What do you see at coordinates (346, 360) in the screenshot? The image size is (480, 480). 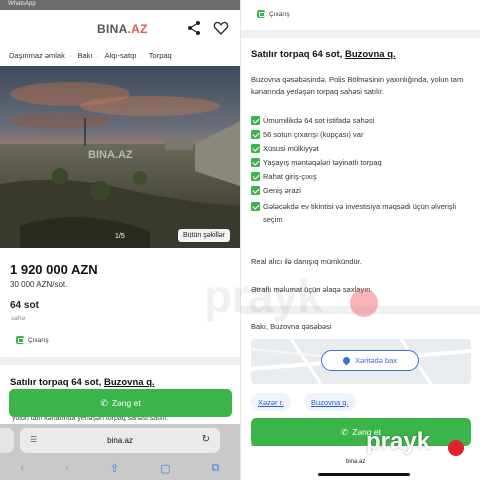 I see `map-pin-icon` at bounding box center [346, 360].